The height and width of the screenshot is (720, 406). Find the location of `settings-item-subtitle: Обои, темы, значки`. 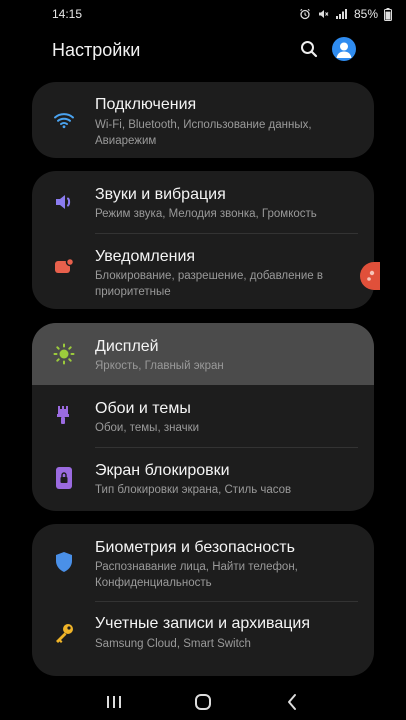

settings-item-subtitle: Обои, темы, значки is located at coordinates (147, 428).